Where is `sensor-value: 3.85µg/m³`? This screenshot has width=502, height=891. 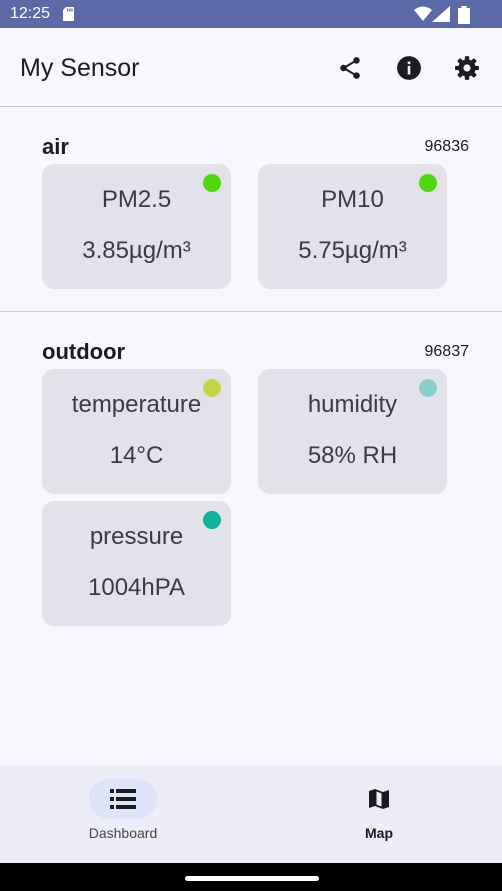 sensor-value: 3.85µg/m³ is located at coordinates (136, 250).